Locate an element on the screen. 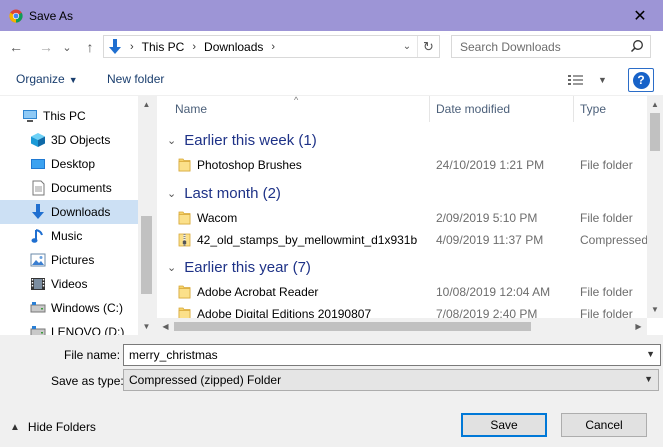 This screenshot has width=663, height=447. hide-folders-label: Hide Folders is located at coordinates (61, 427).